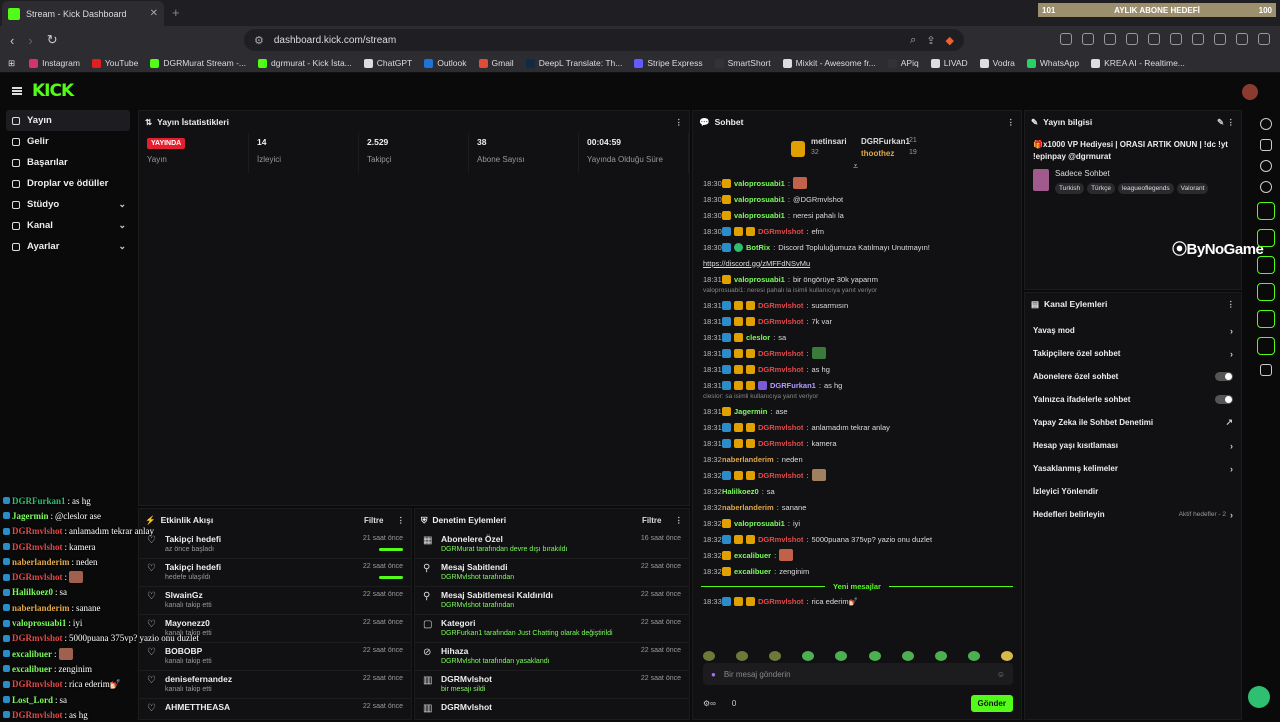 The height and width of the screenshot is (722, 1280). I want to click on support-chat-button, so click(1259, 697).